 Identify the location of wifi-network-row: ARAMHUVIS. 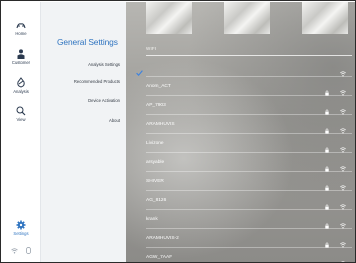
(240, 124).